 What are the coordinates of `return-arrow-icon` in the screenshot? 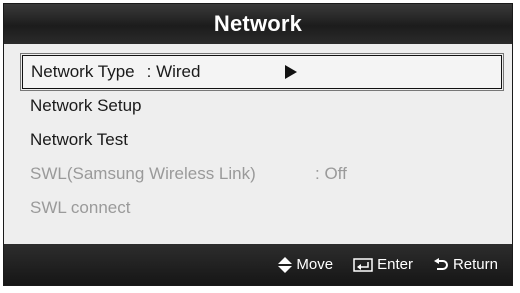 It's located at (440, 263).